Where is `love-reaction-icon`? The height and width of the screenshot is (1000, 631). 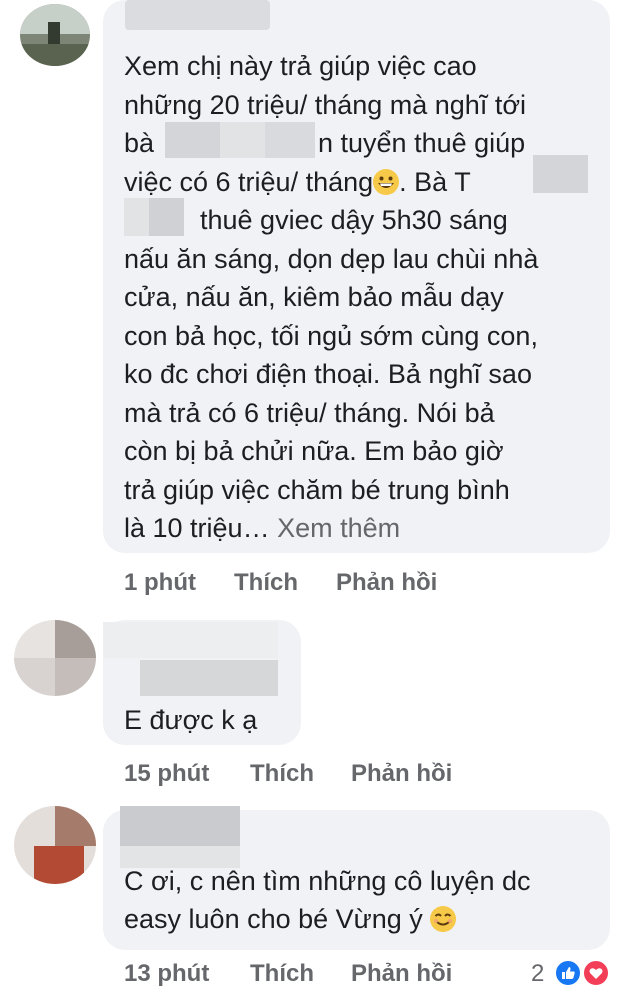 love-reaction-icon is located at coordinates (596, 973).